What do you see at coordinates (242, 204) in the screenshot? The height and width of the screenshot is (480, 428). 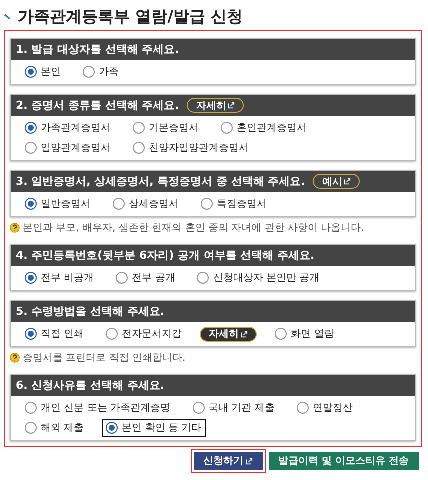 I see `option-label: 특정증명서` at bounding box center [242, 204].